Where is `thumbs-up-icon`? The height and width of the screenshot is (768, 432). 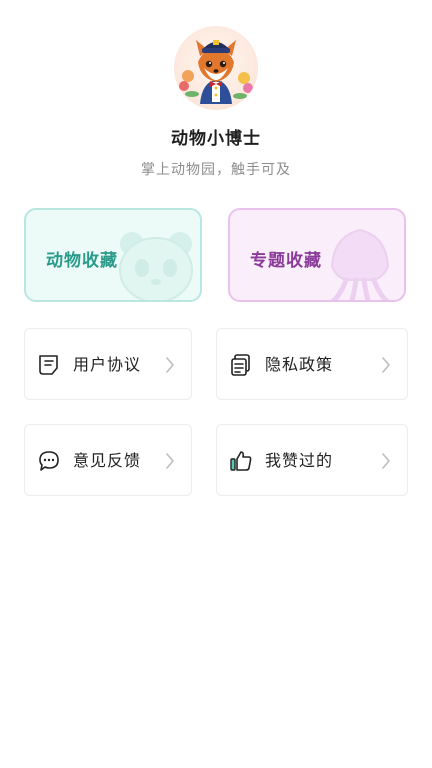
thumbs-up-icon is located at coordinates (241, 461).